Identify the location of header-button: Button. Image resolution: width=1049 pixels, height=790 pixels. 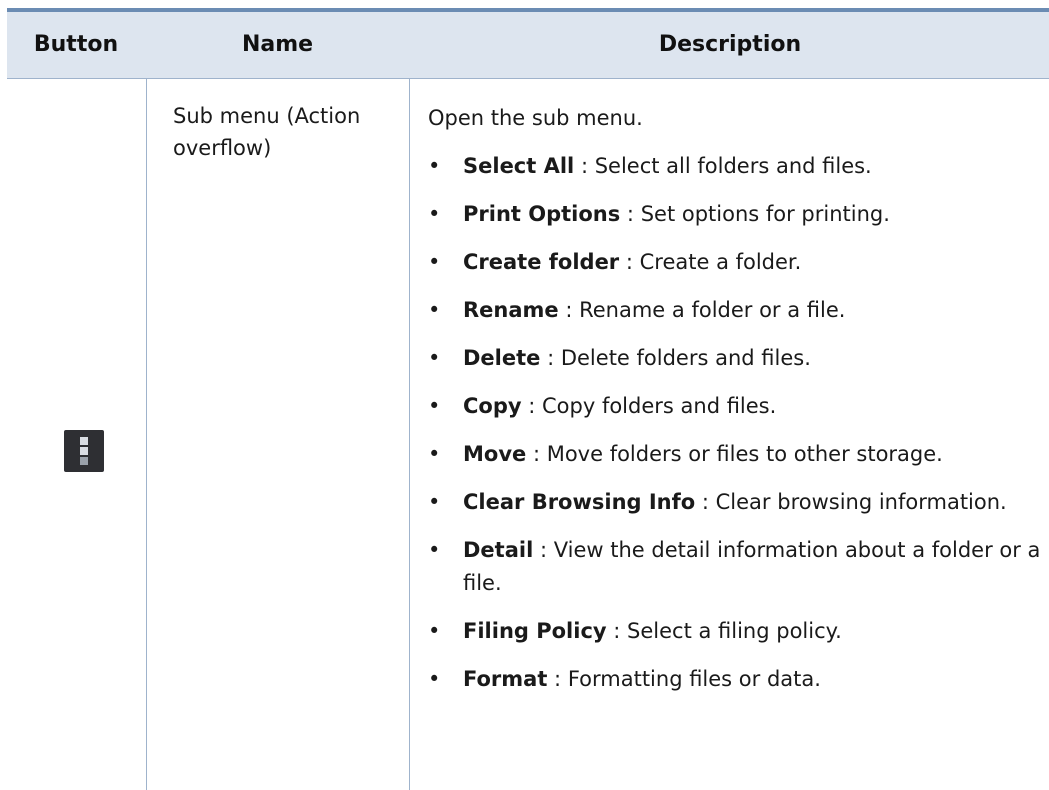
(76, 44).